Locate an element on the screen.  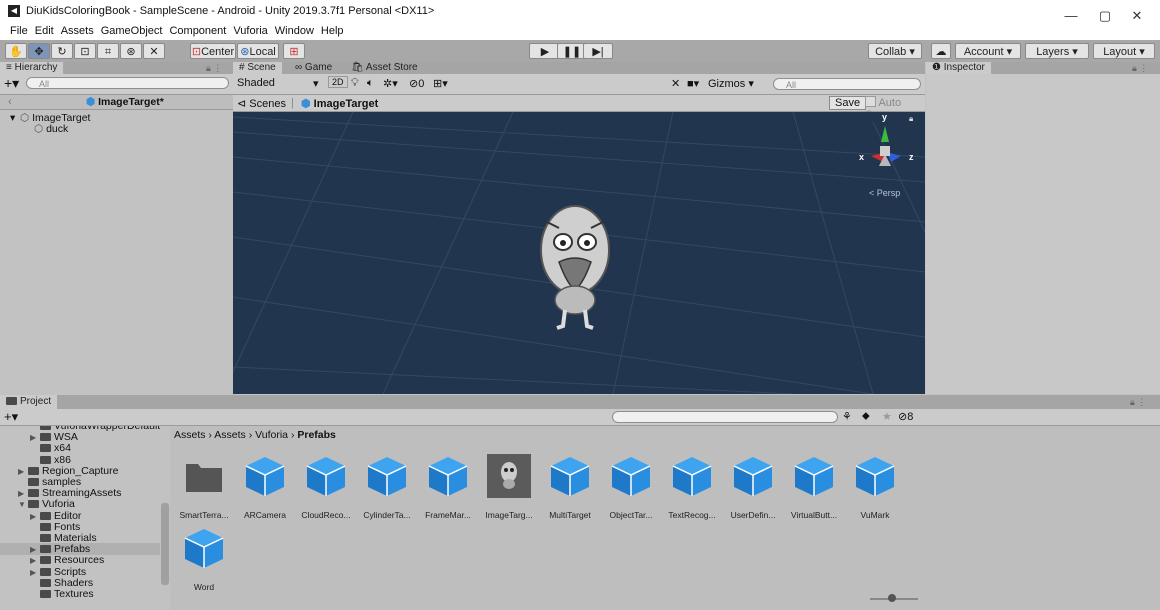
filter-by-type-icon: ⚘ is located at coordinates (847, 416).